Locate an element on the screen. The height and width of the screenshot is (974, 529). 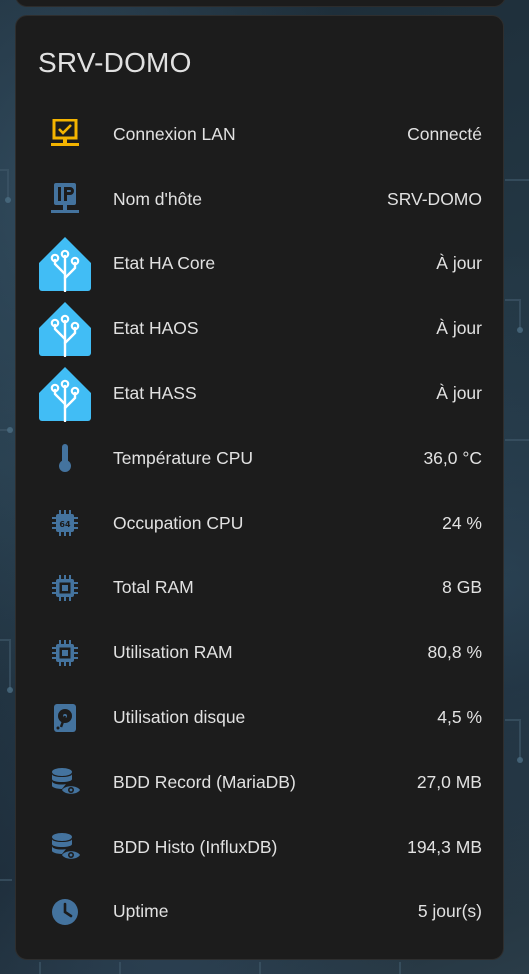
harddisk-icon is located at coordinates (65, 718).